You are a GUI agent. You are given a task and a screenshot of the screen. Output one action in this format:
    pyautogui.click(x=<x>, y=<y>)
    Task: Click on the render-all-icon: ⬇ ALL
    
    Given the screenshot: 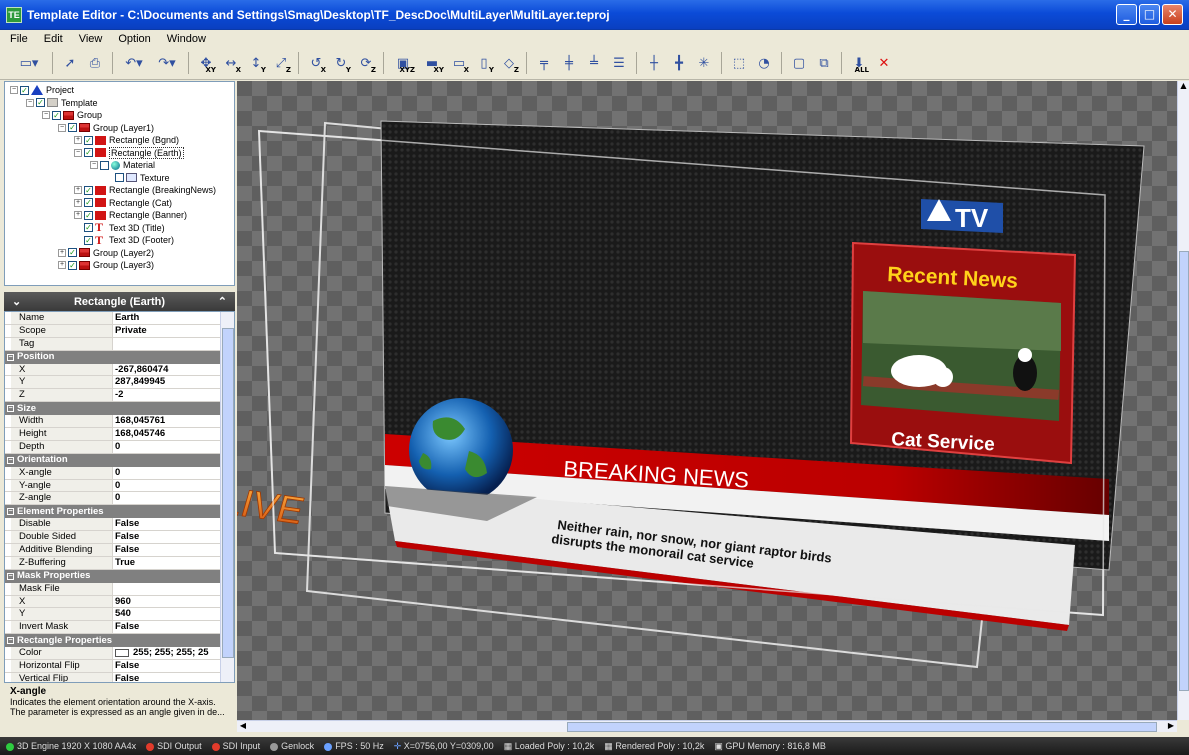 What is the action you would take?
    pyautogui.click(x=859, y=63)
    